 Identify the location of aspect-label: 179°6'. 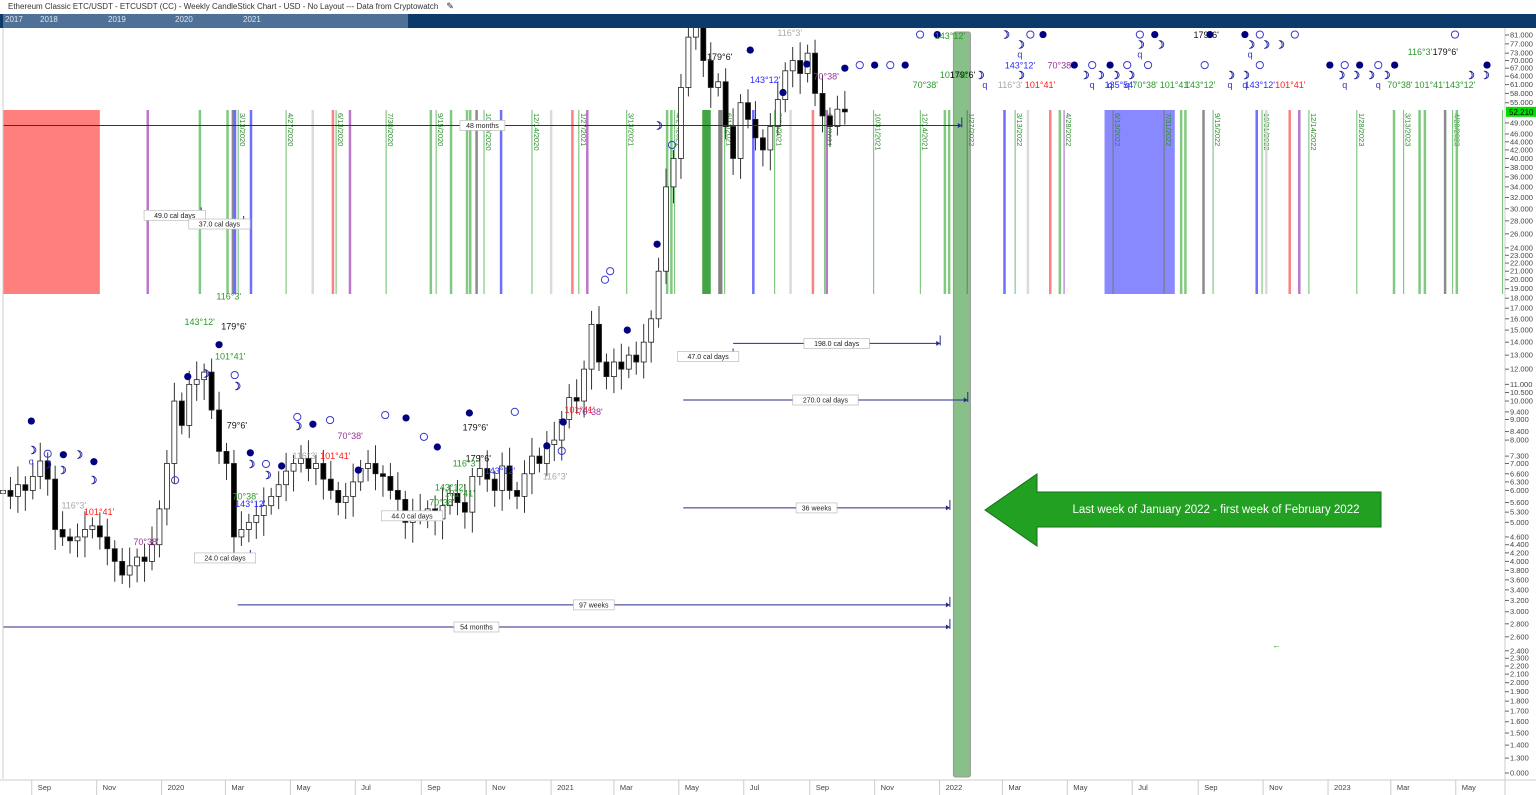
(1207, 35).